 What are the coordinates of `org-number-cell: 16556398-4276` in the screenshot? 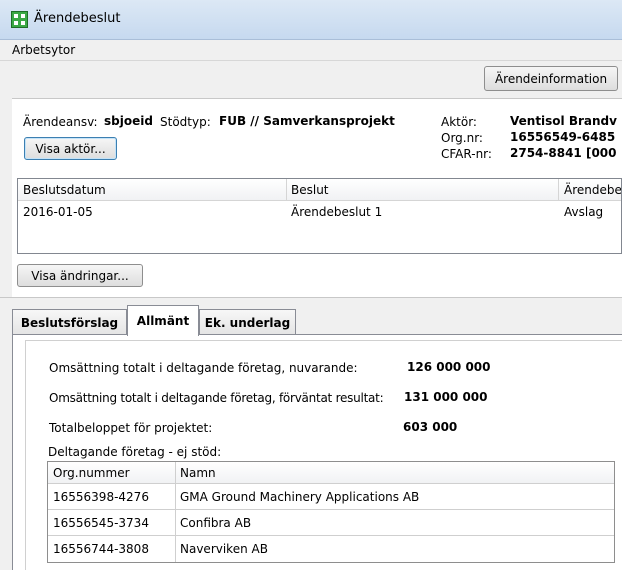 It's located at (101, 496).